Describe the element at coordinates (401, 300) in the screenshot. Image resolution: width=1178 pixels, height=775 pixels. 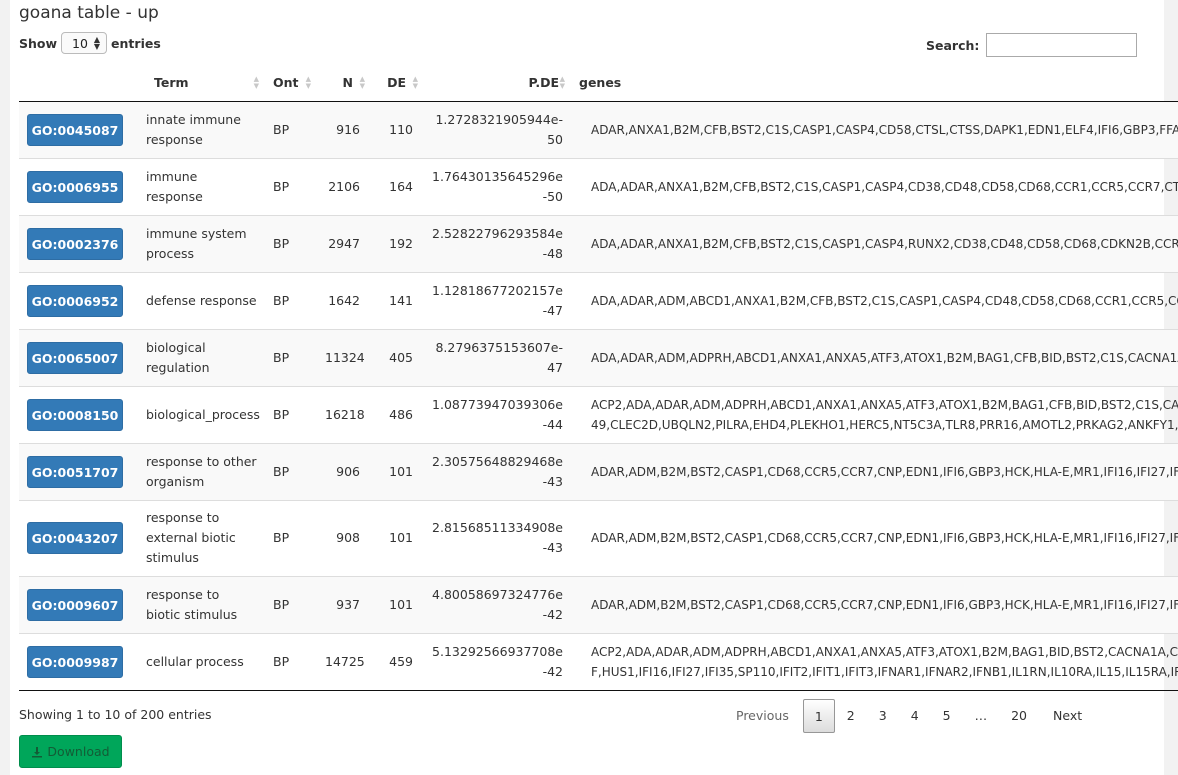
I see `de-text: 141` at that location.